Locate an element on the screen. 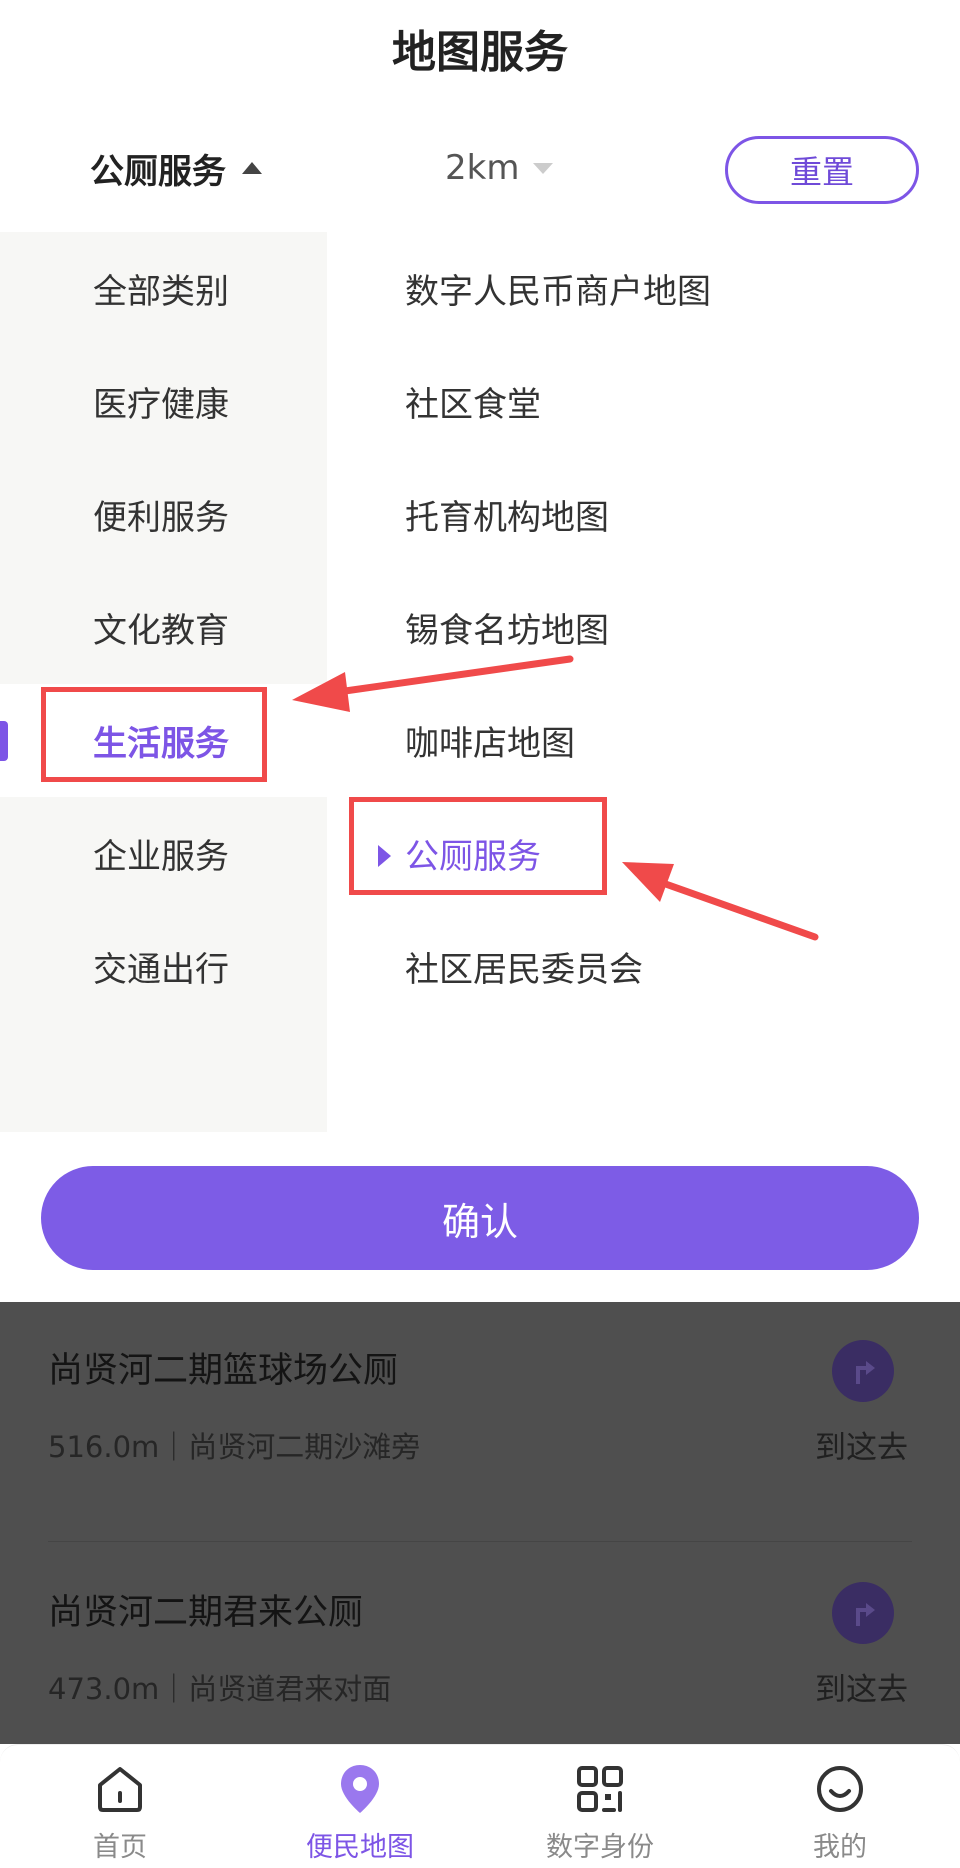 The image size is (960, 1868). subcategory-item-coffee: 咖啡店地图 is located at coordinates (490, 740).